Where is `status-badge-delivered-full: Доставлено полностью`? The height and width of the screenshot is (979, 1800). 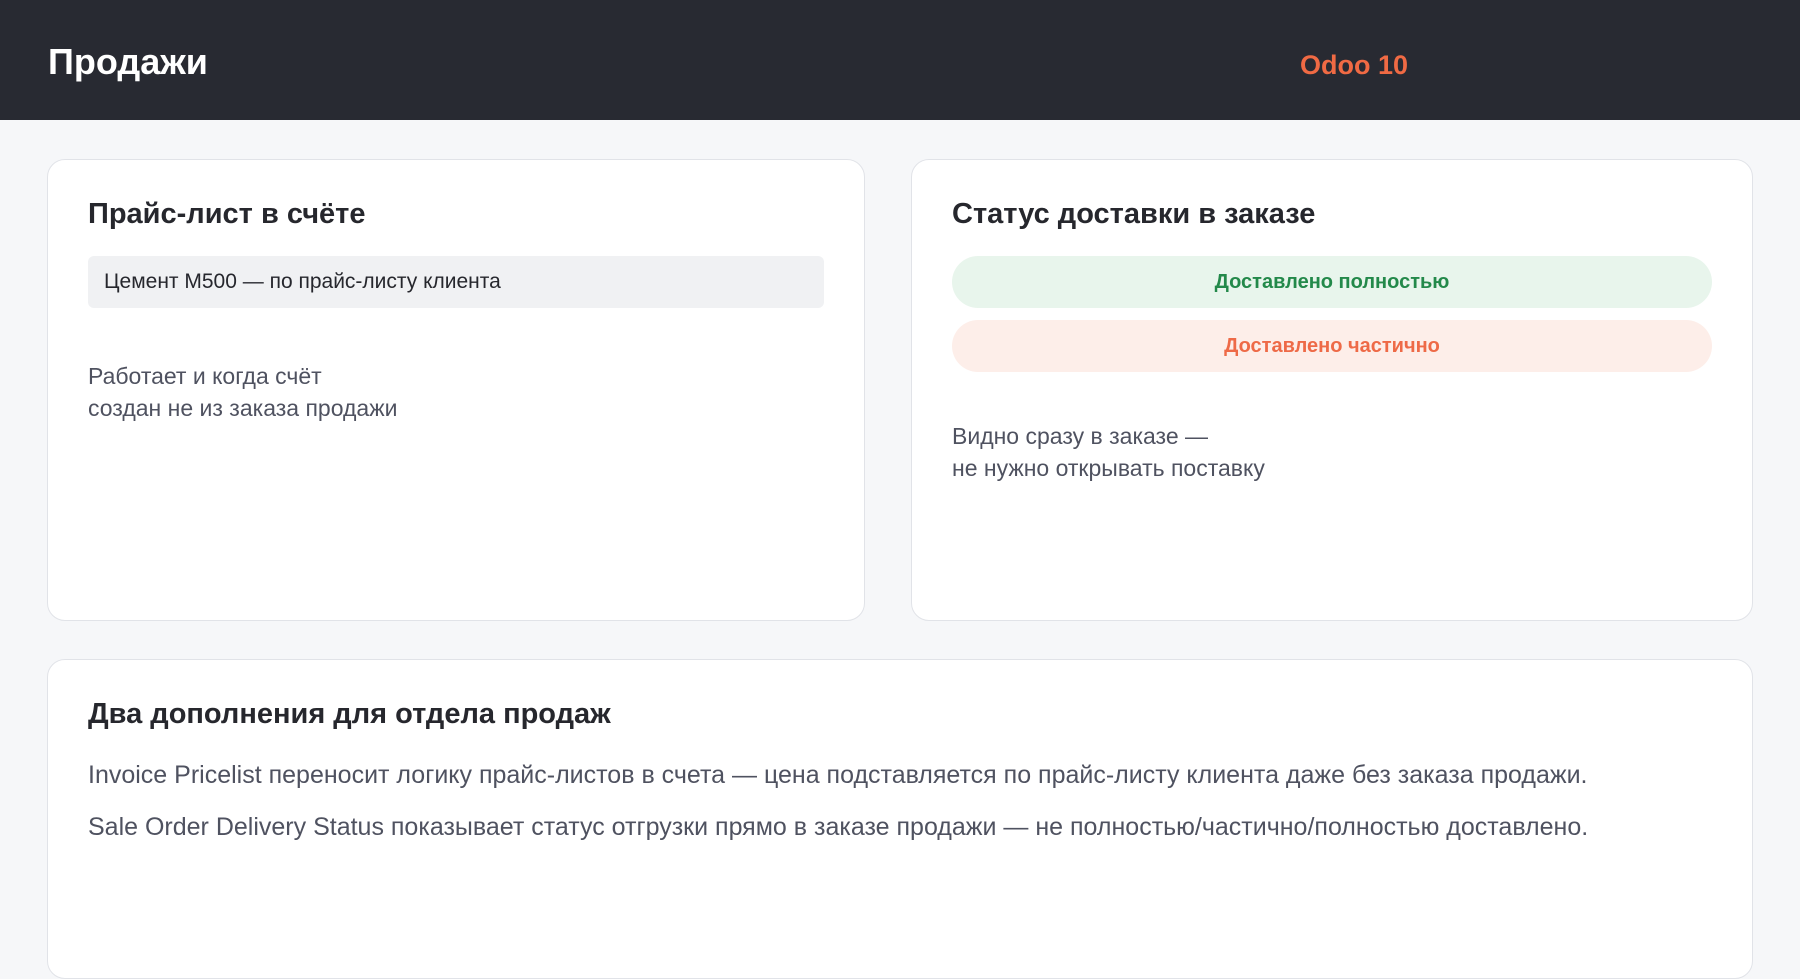
status-badge-delivered-full: Доставлено полностью is located at coordinates (1332, 282).